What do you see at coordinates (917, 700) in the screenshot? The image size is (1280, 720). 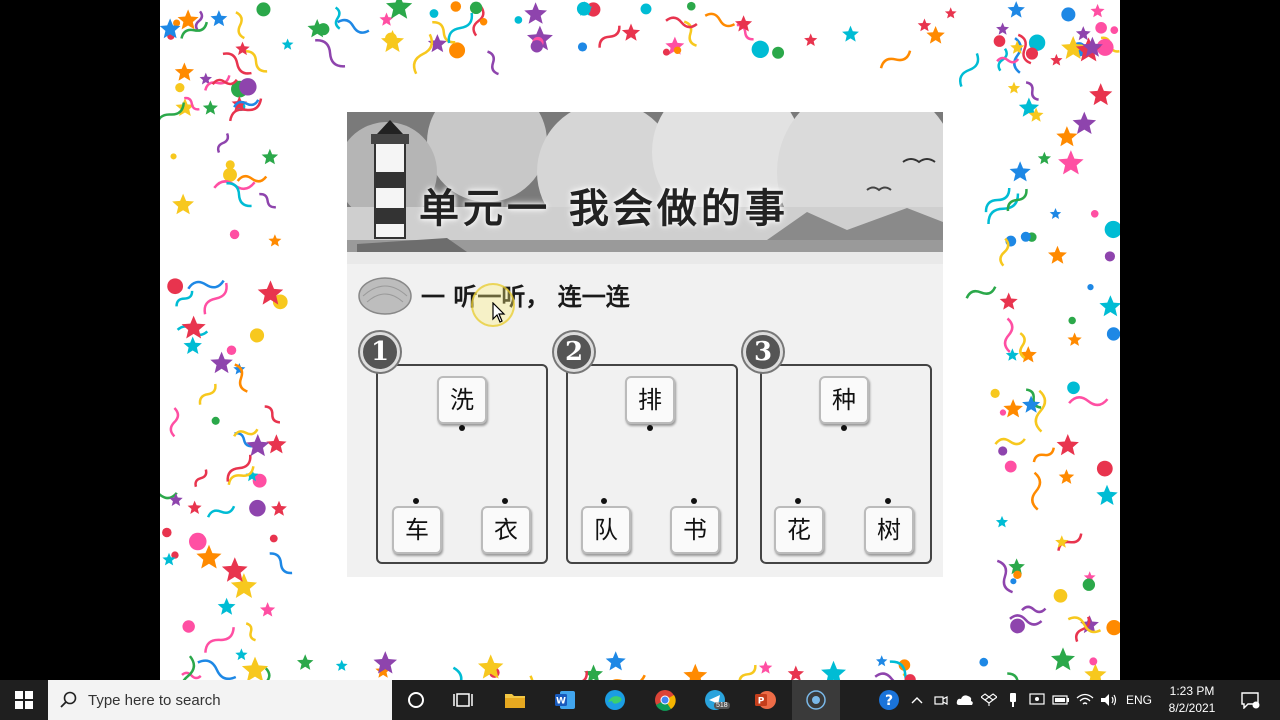 I see `show-hidden-icons-button` at bounding box center [917, 700].